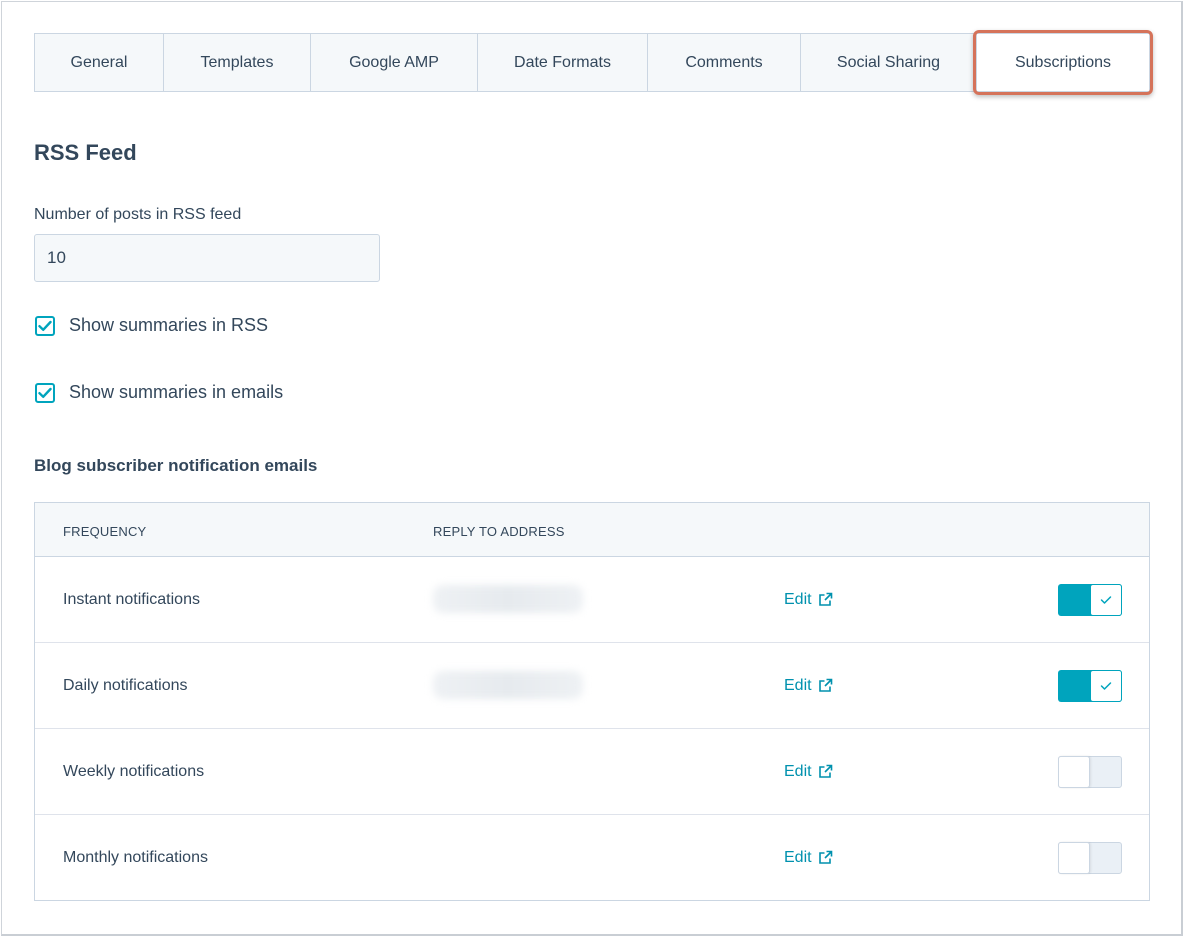 The width and height of the screenshot is (1186, 940). What do you see at coordinates (592, 857) in the screenshot?
I see `table-row: Monthly notifications Edit` at bounding box center [592, 857].